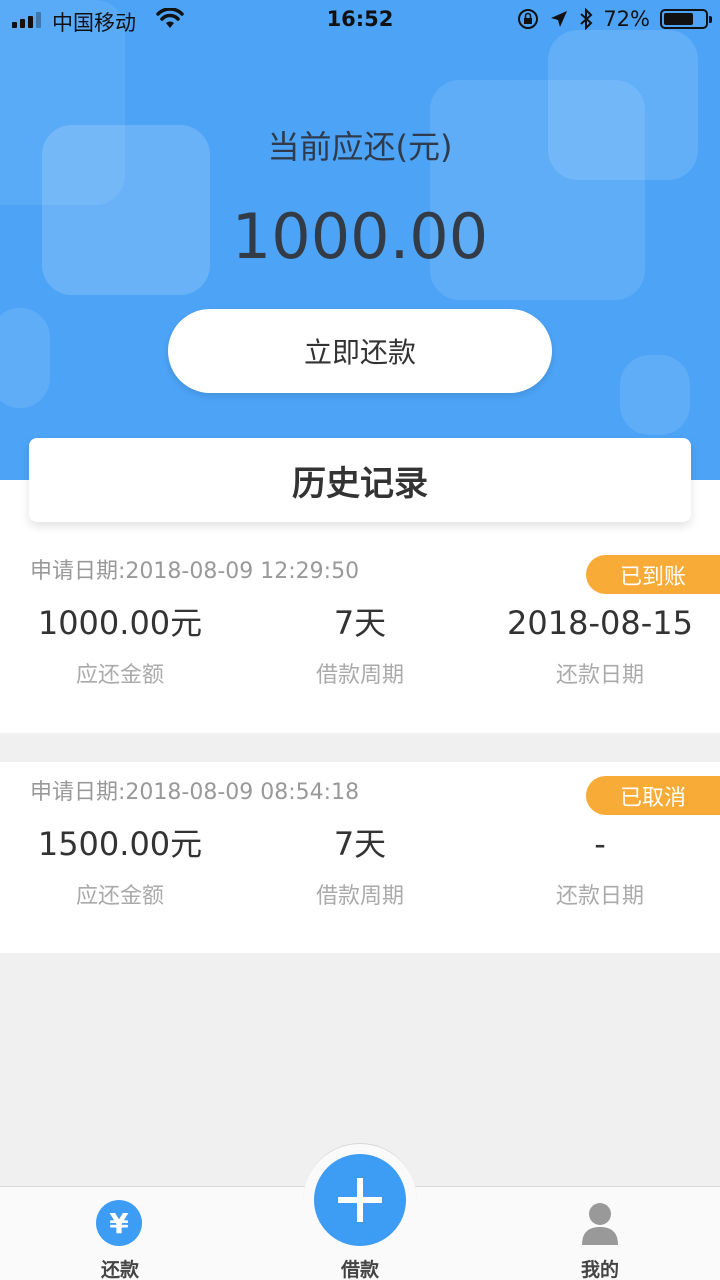  Describe the element at coordinates (600, 866) in the screenshot. I see `repay-date-column: - 还款日期` at that location.